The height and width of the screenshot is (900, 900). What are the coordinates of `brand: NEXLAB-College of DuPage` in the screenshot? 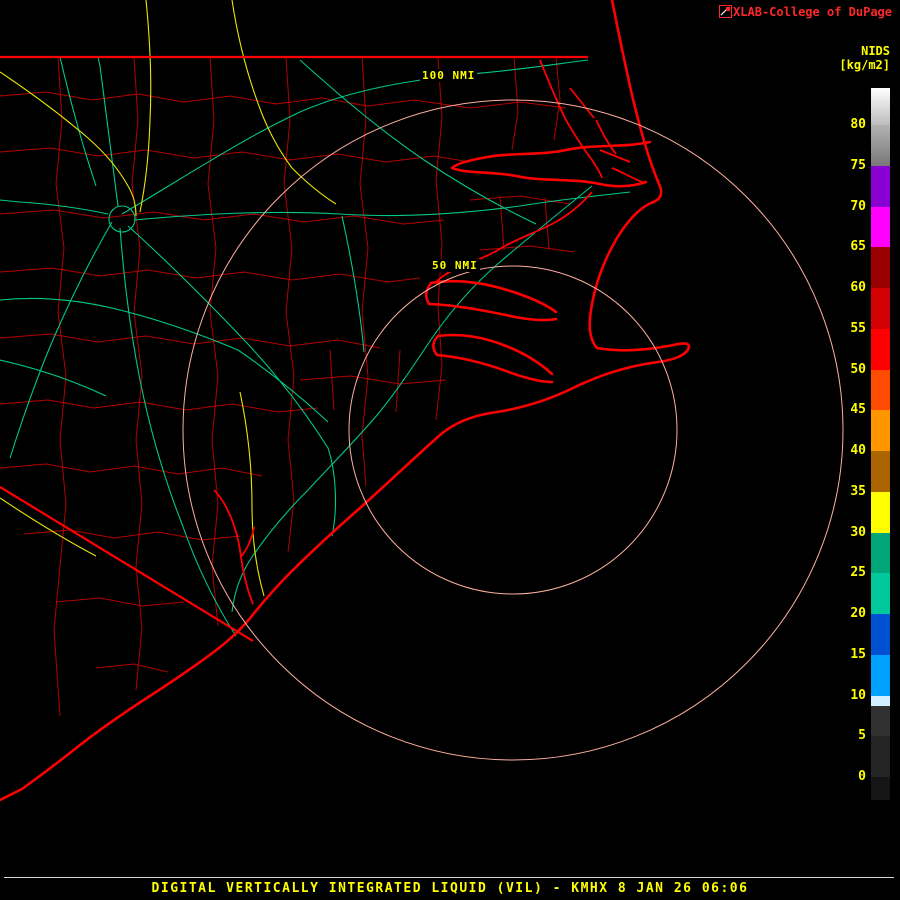 It's located at (805, 12).